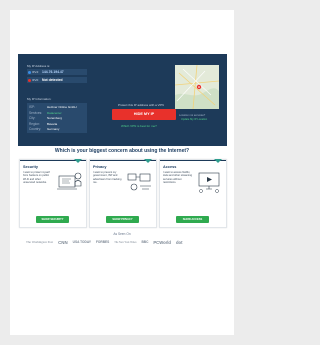 Image resolution: width=320 pixels, height=345 pixels. What do you see at coordinates (63, 242) in the screenshot?
I see `logo-cnn: CNN` at bounding box center [63, 242].